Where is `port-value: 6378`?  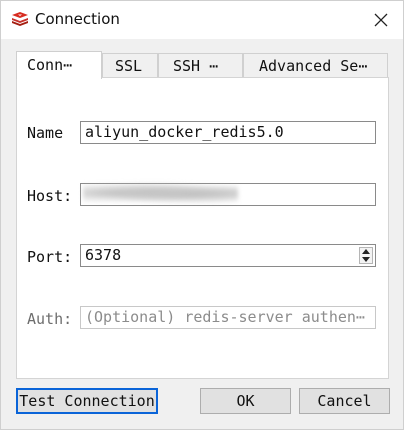 port-value: 6378 is located at coordinates (103, 255).